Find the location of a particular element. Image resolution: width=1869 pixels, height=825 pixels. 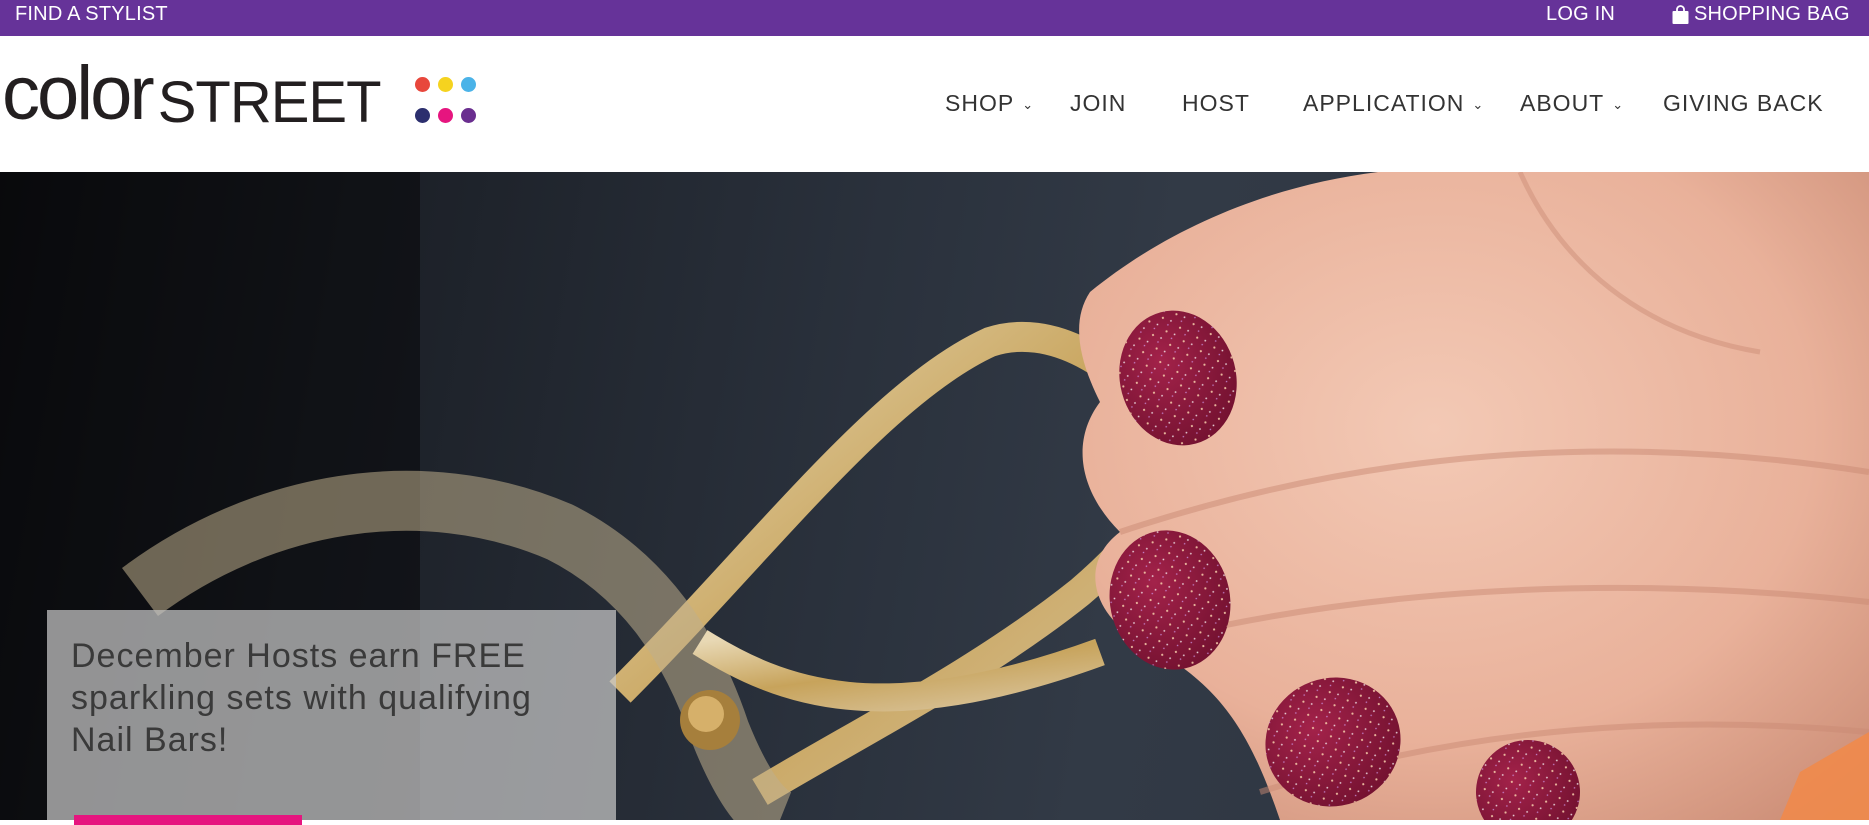

shopping-bag-icon is located at coordinates (1680, 14).